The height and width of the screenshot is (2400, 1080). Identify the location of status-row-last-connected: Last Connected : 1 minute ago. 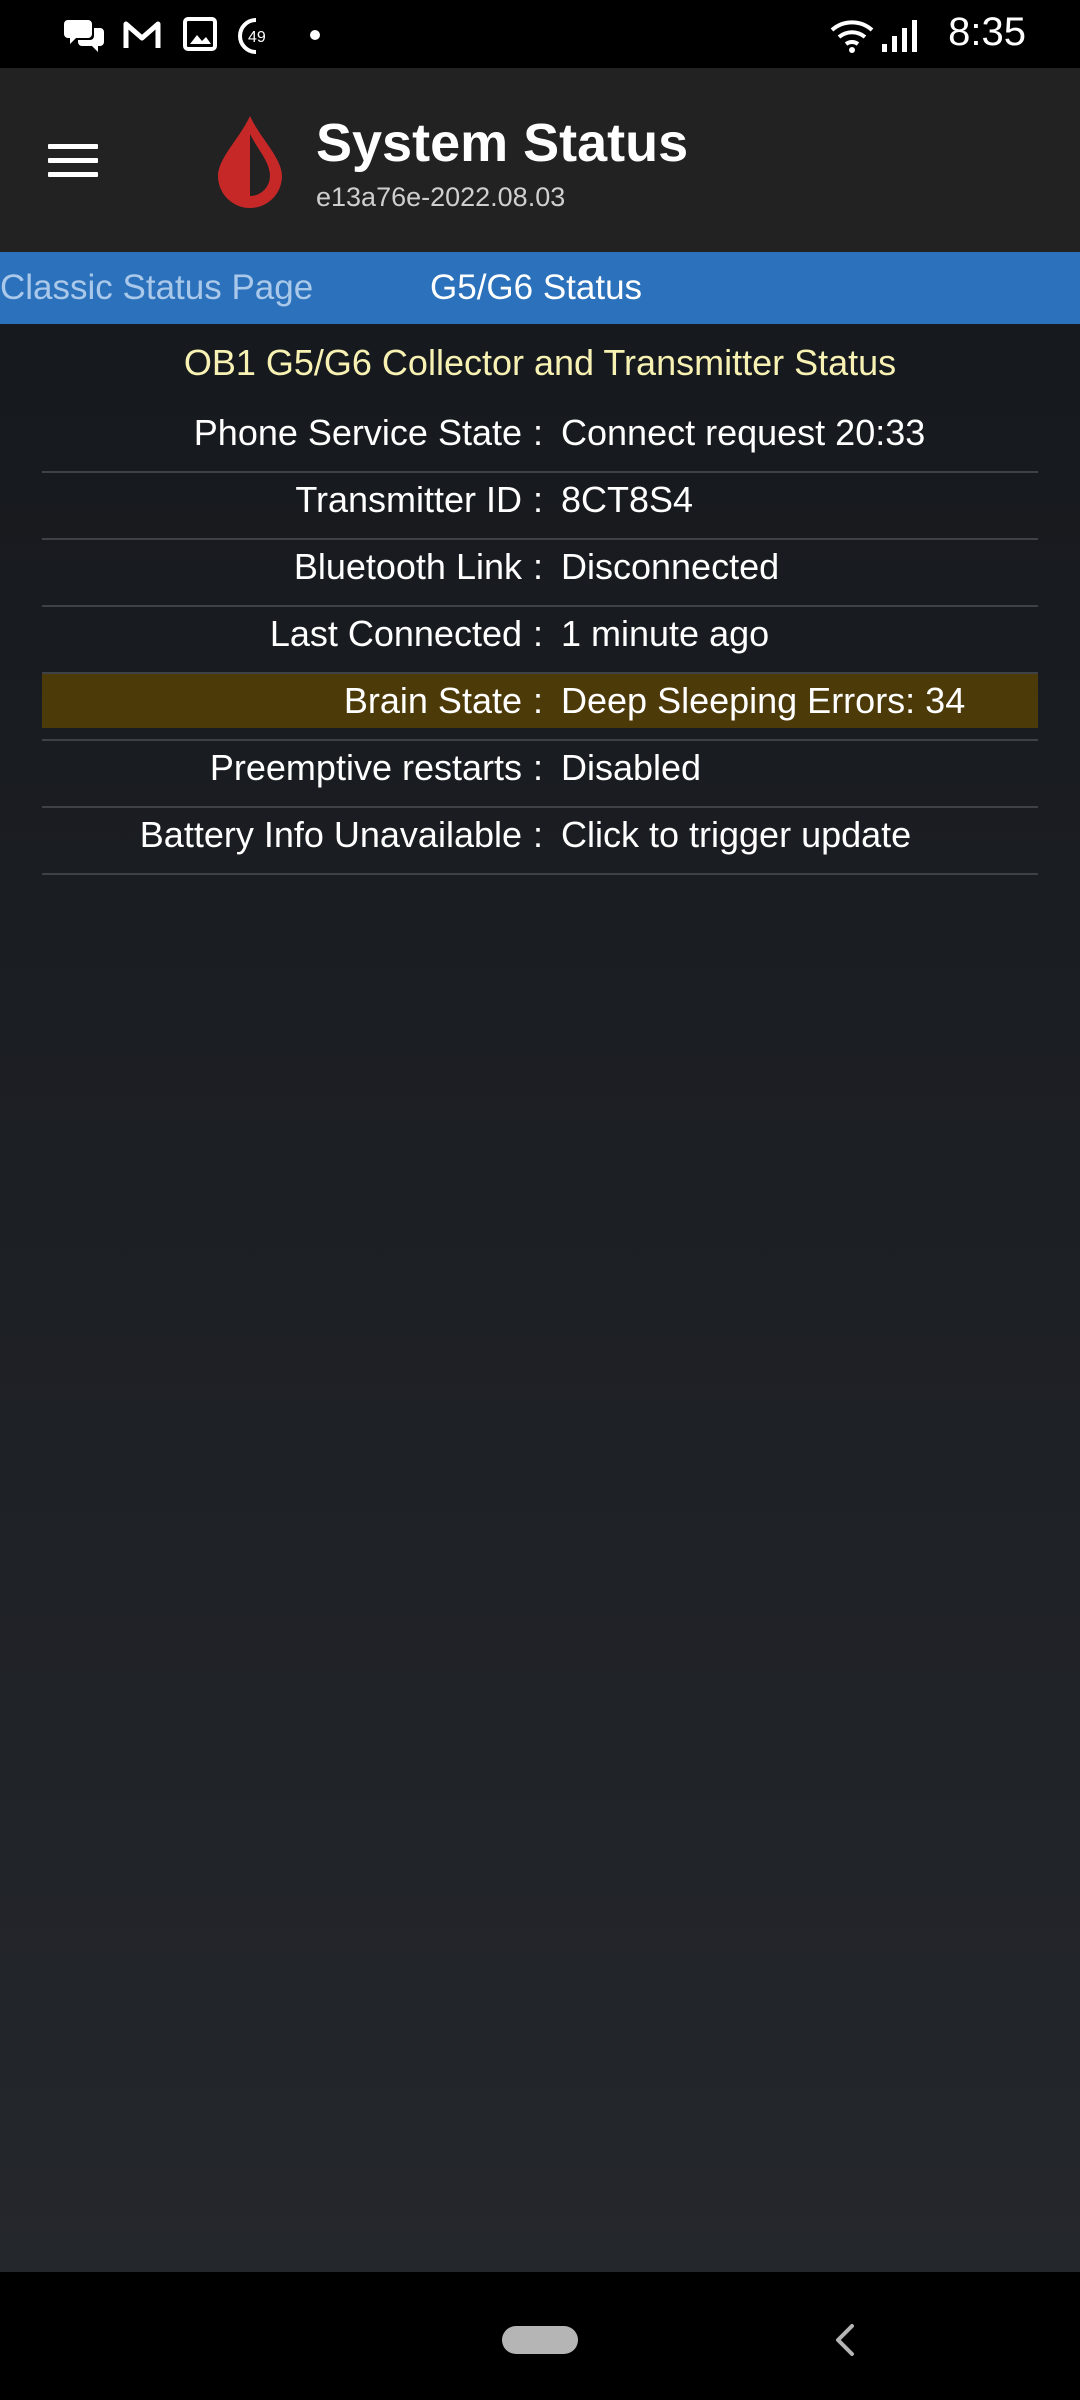
(540, 640).